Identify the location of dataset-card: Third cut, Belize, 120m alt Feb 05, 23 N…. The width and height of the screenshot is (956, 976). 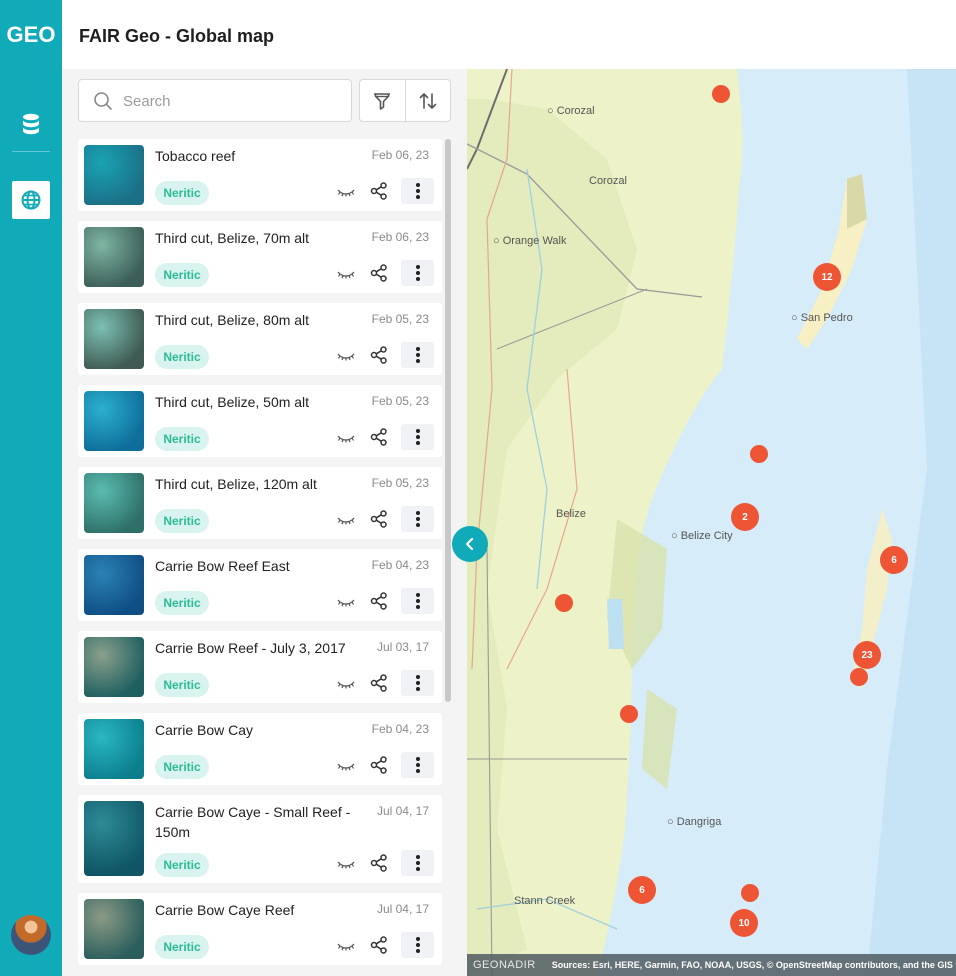
(260, 503).